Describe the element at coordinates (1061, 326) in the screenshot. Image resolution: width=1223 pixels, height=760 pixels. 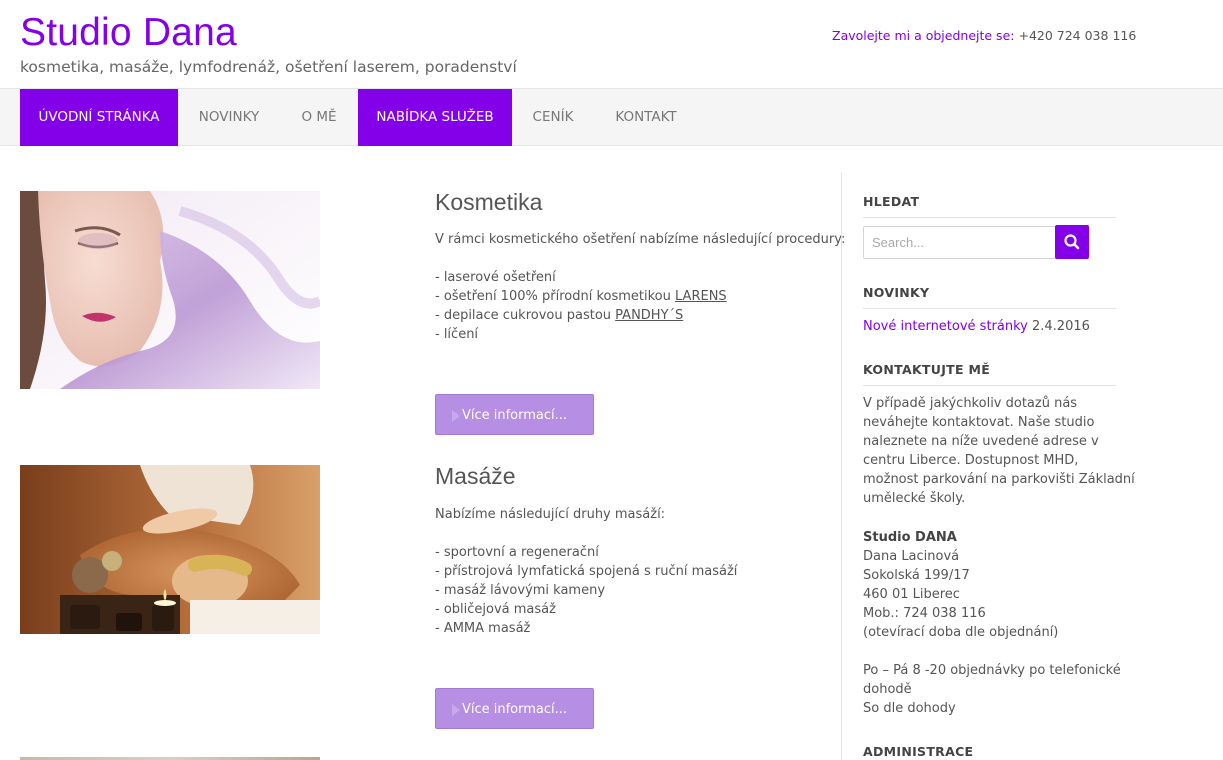
I see `news-date: 2.4.2016` at that location.